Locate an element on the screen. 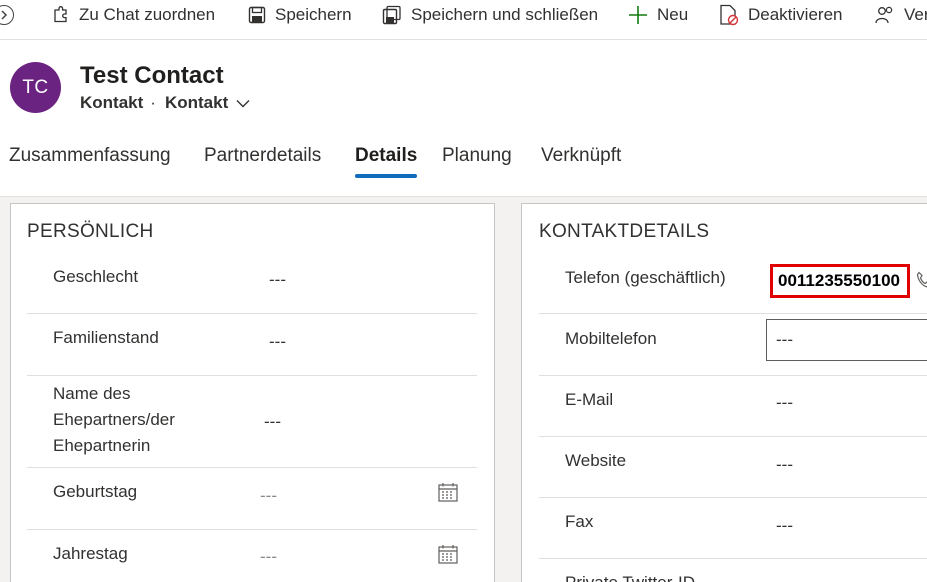  field-value-anniversary: --- is located at coordinates (268, 557).